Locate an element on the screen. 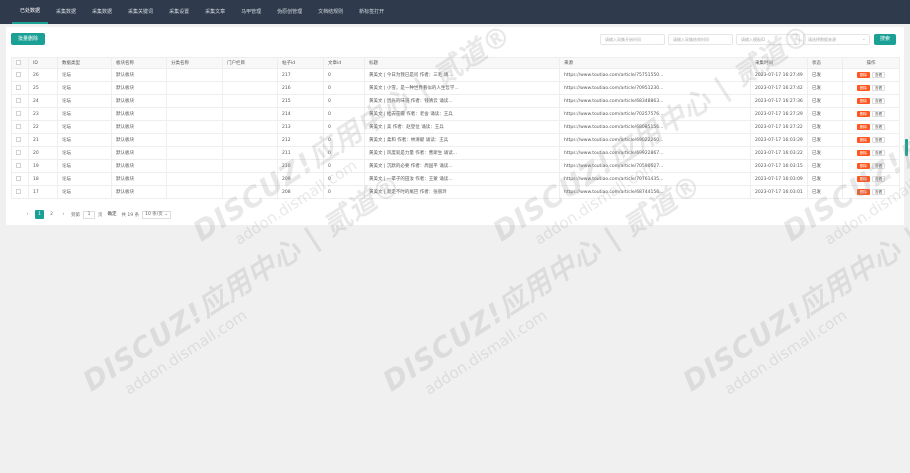 The height and width of the screenshot is (473, 910). cell-status: 已发 is located at coordinates (825, 75).